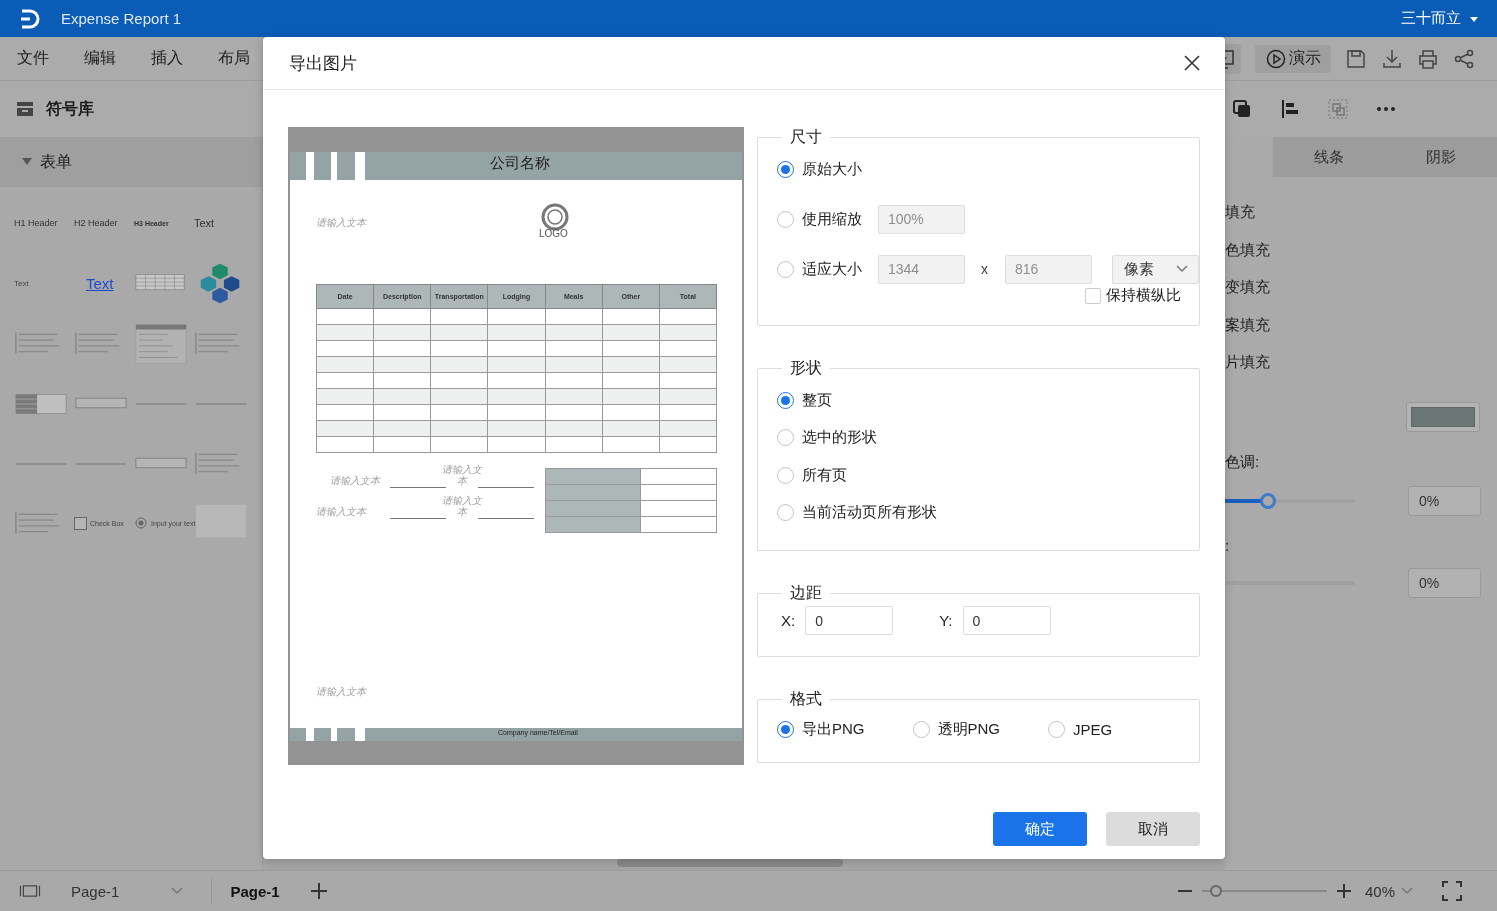 This screenshot has width=1497, height=911. Describe the element at coordinates (1431, 18) in the screenshot. I see `user-name: 三十而立` at that location.